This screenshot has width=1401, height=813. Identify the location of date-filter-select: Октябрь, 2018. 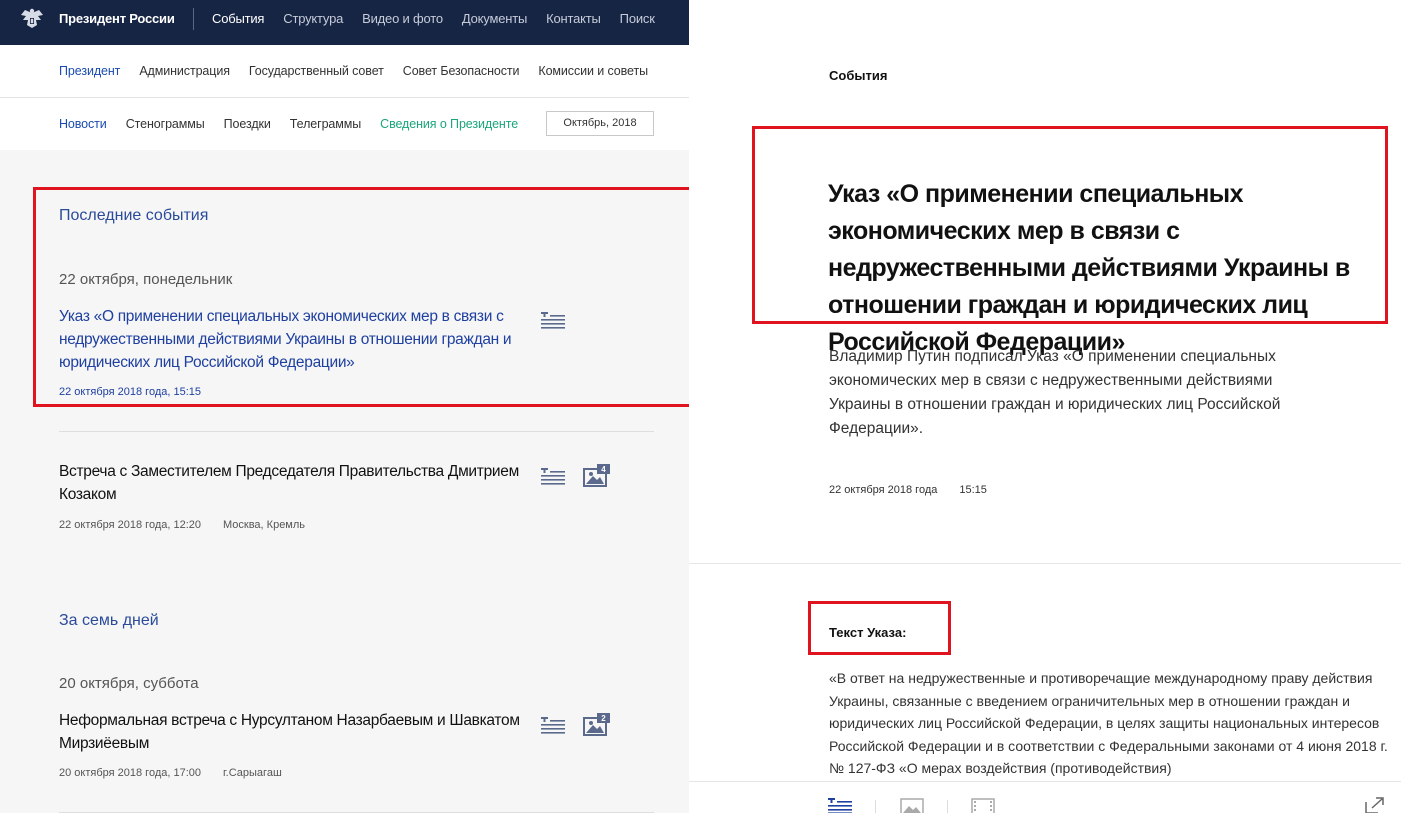
(600, 123).